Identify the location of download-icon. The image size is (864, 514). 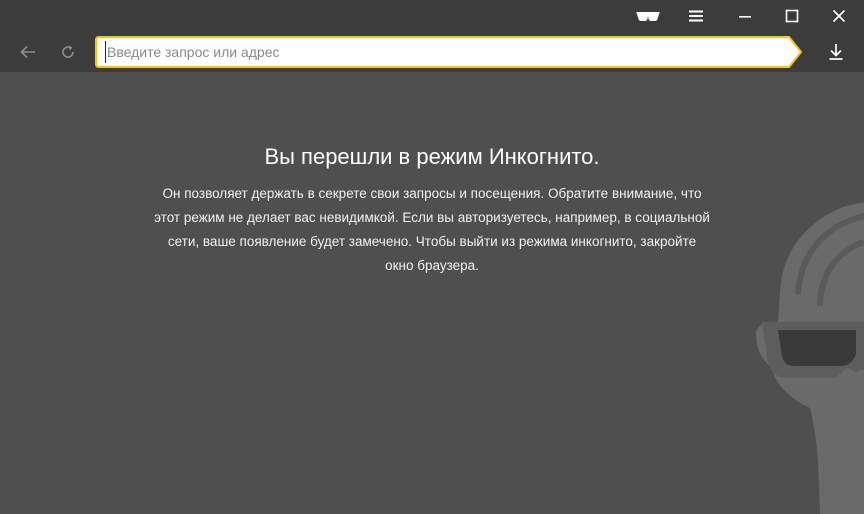
(836, 52).